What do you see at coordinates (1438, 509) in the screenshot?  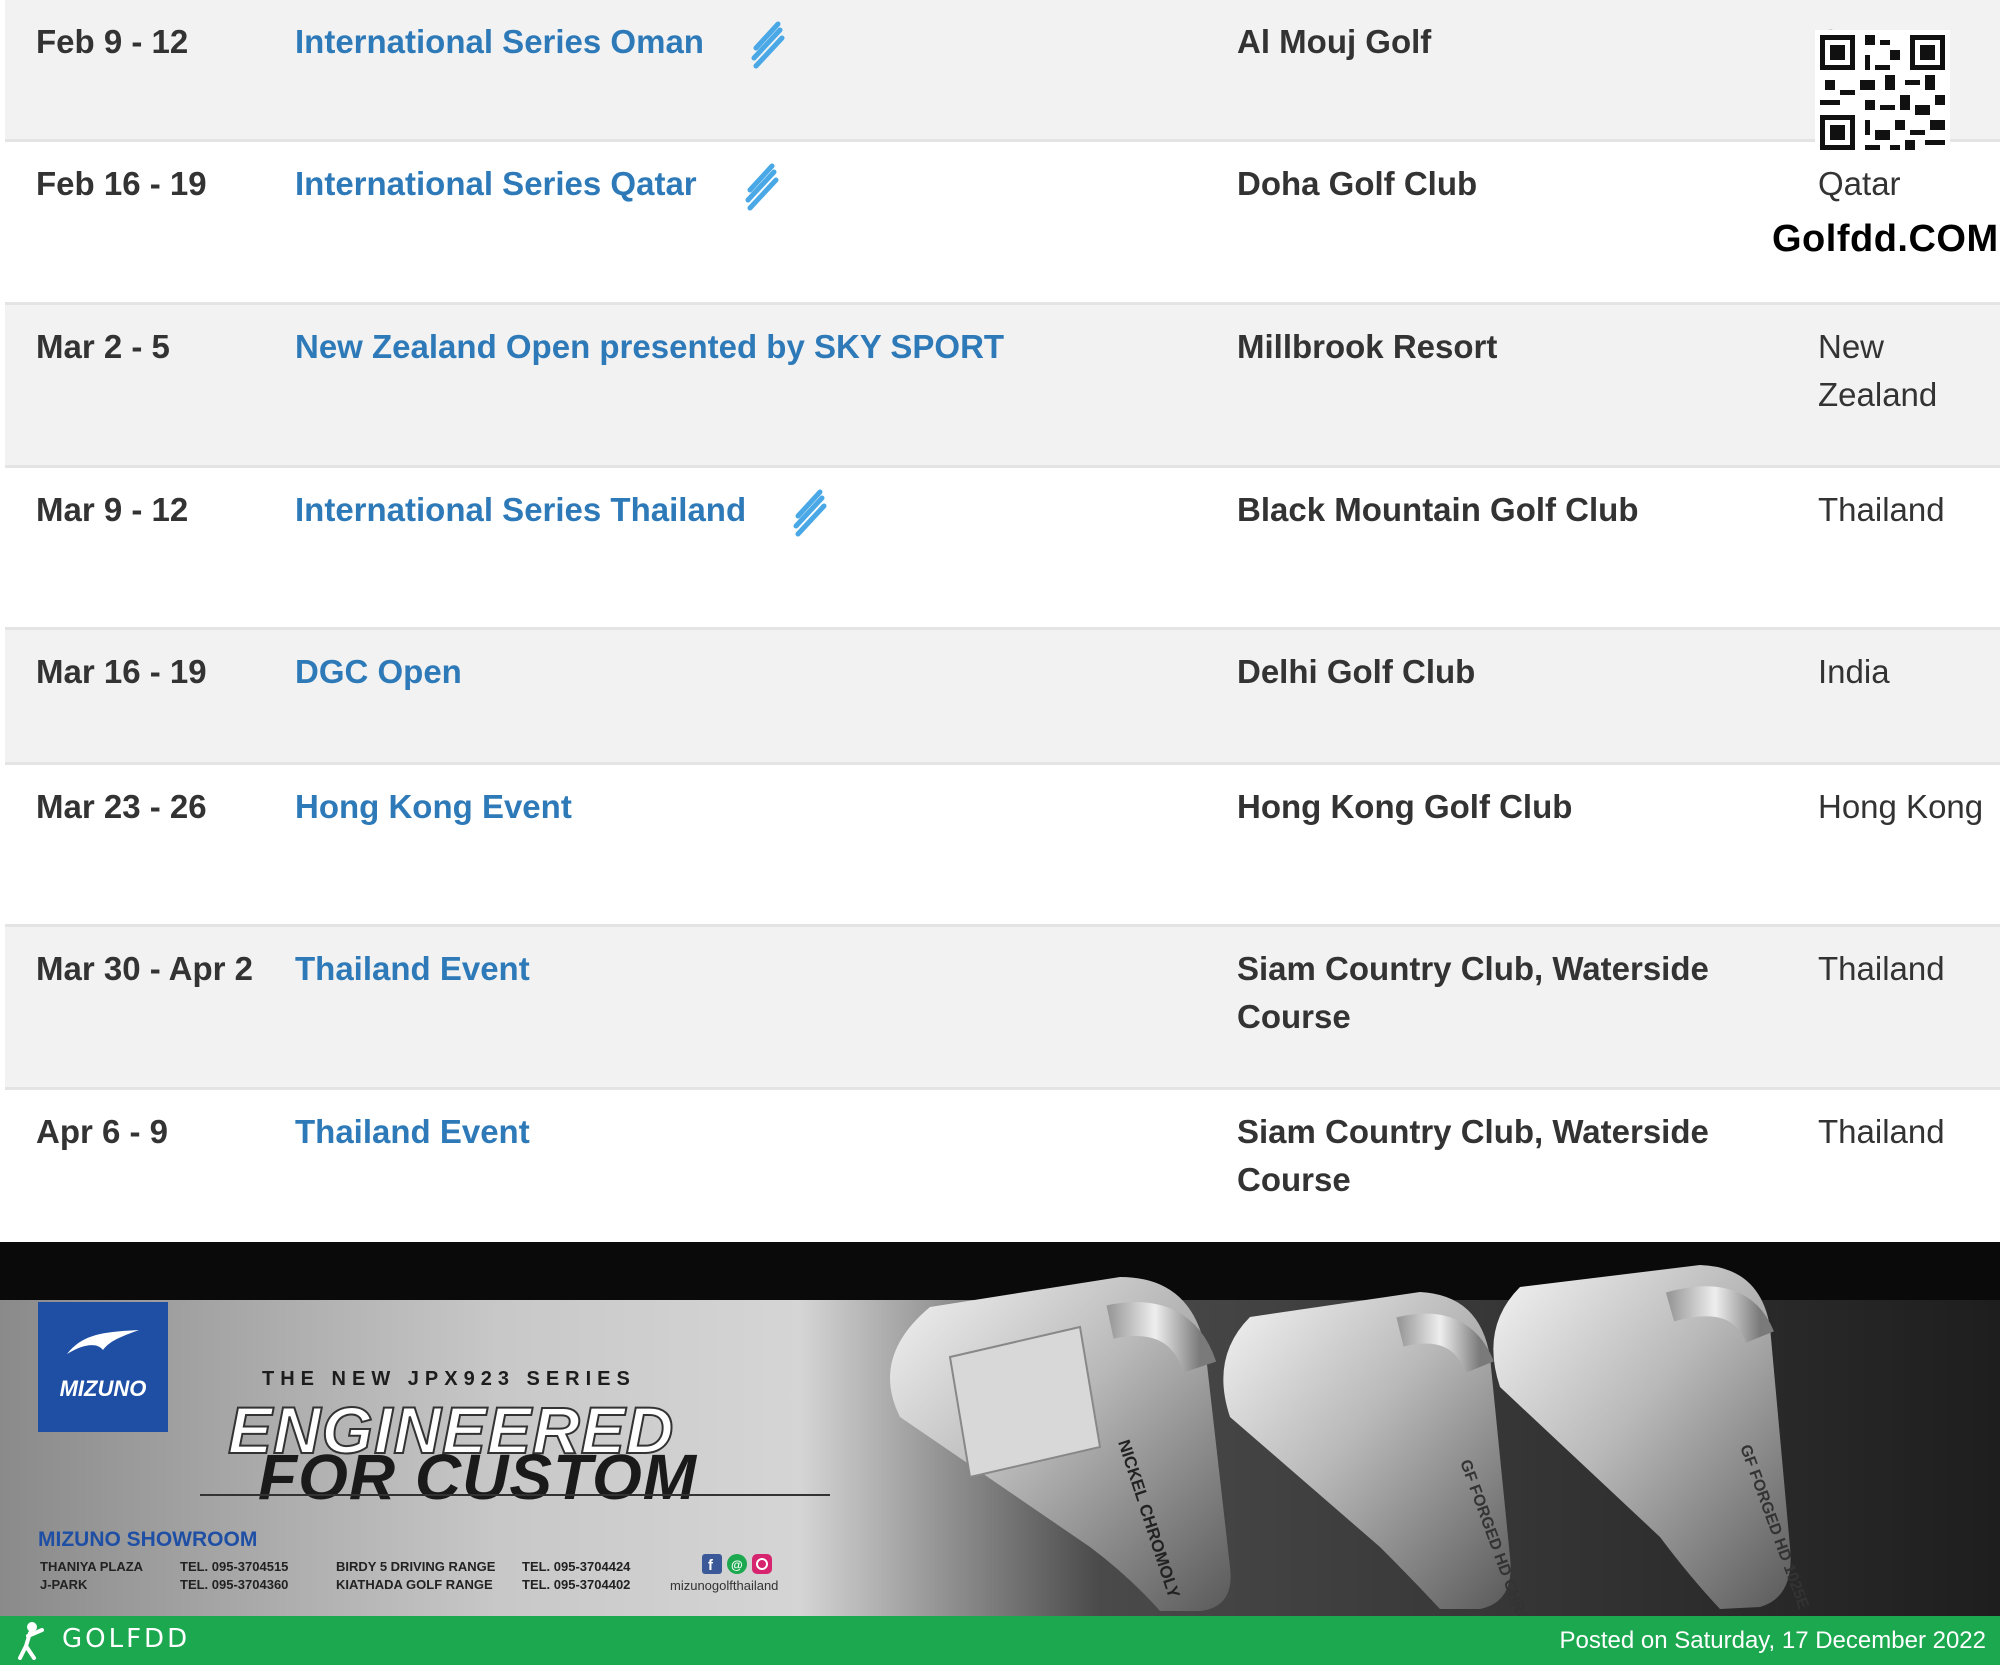 I see `venue: Black Mountain Golf Club` at bounding box center [1438, 509].